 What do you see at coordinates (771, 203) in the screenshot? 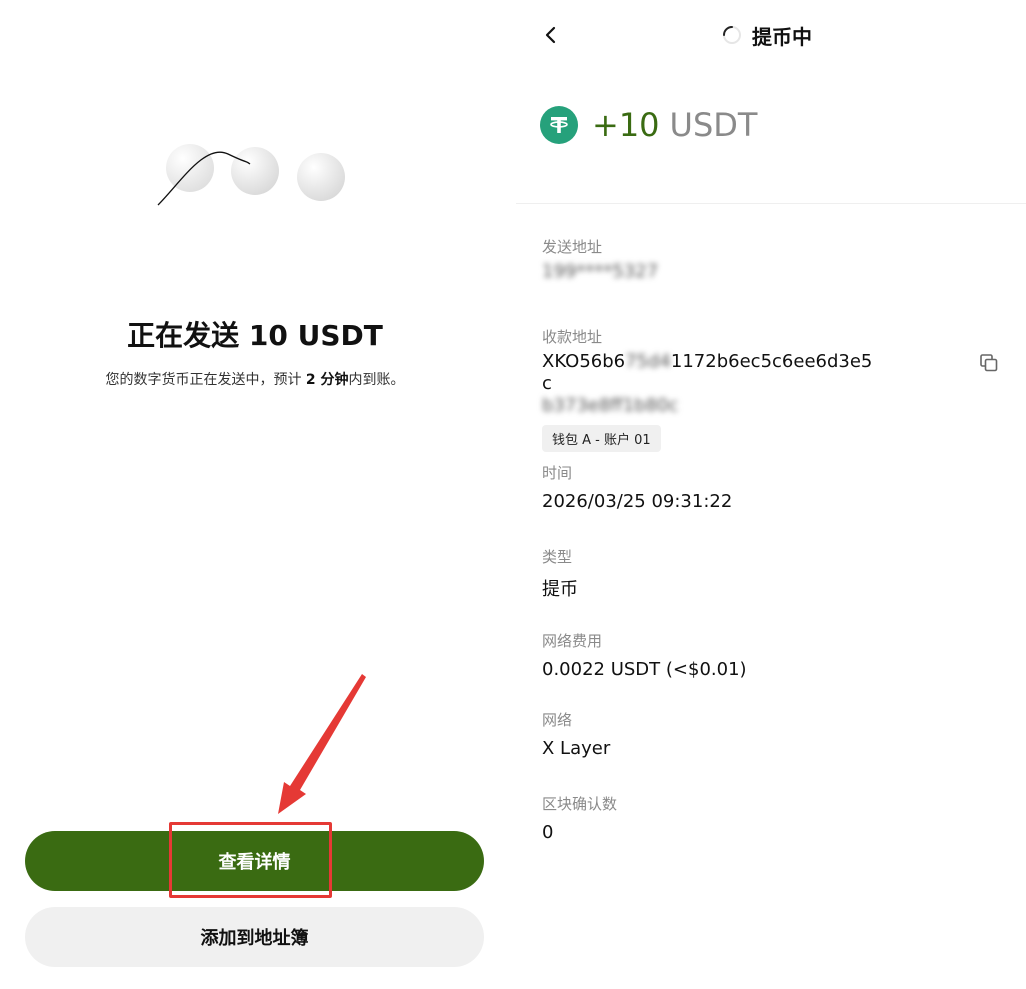
I see `divider` at bounding box center [771, 203].